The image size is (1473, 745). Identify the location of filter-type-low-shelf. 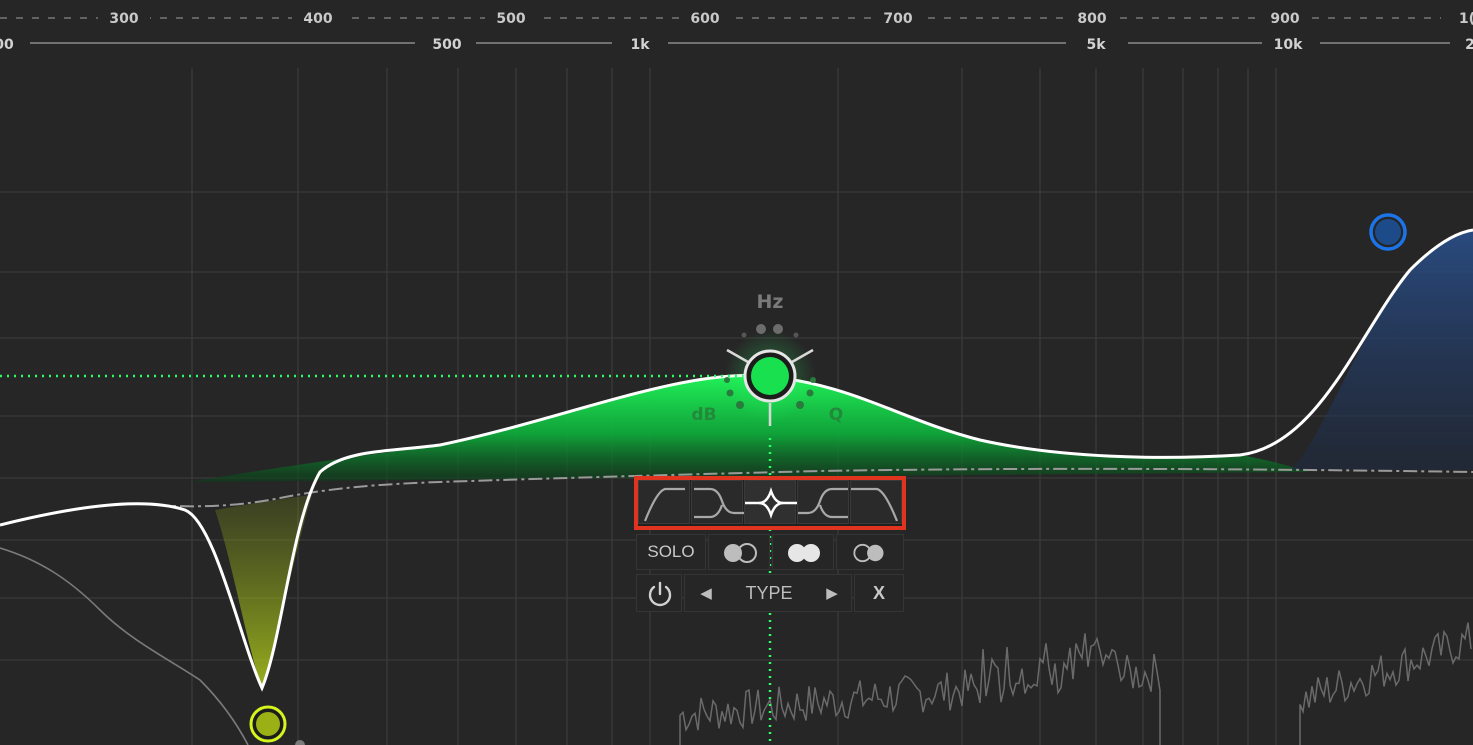
(717, 502).